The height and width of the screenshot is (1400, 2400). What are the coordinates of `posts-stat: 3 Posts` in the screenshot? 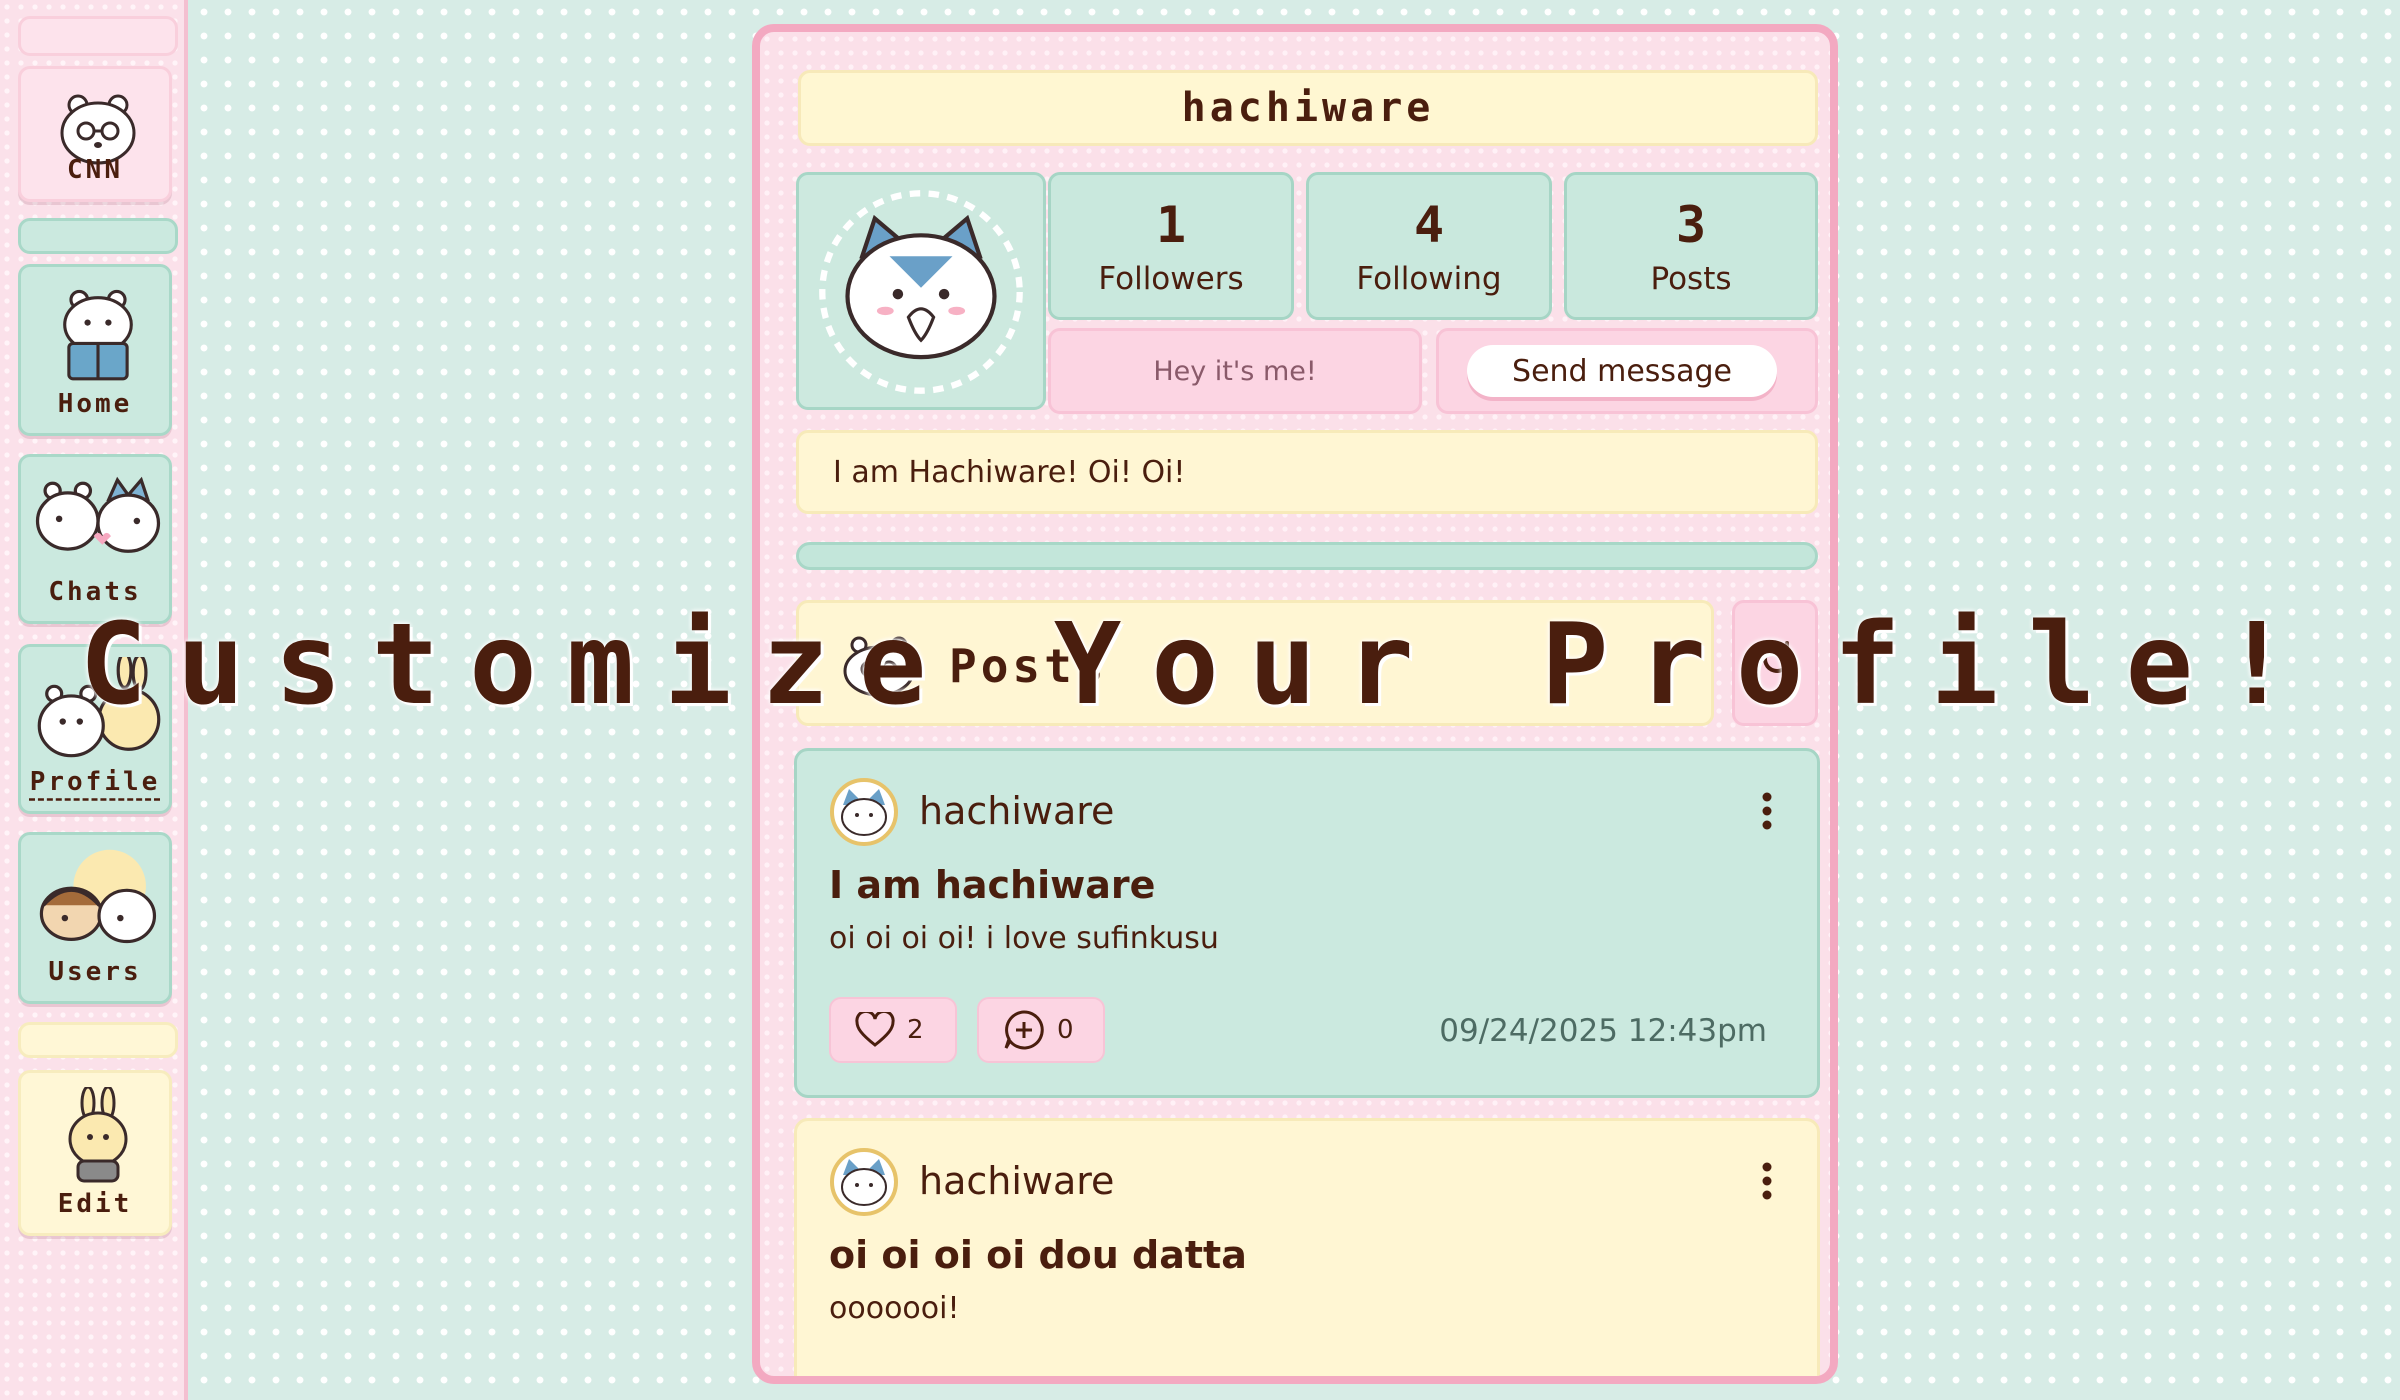 It's located at (1691, 246).